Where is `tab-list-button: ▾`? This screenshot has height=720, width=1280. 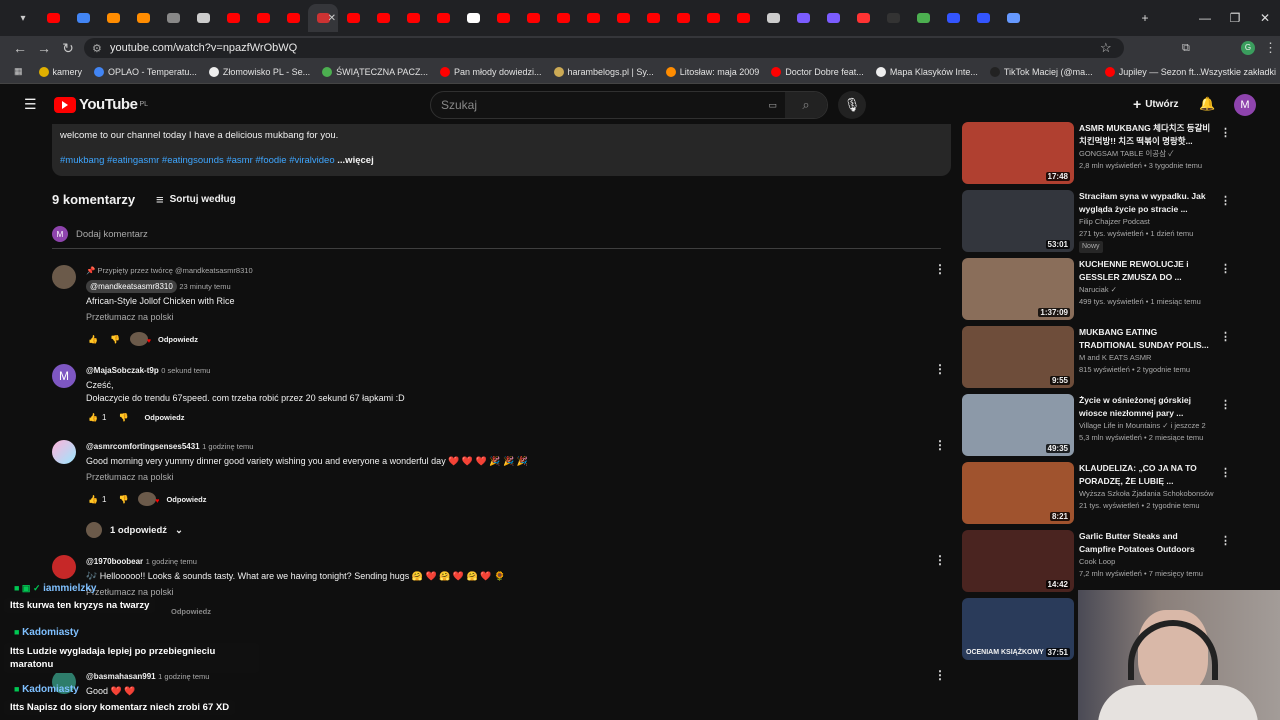
tab-list-button: ▾ is located at coordinates (23, 18).